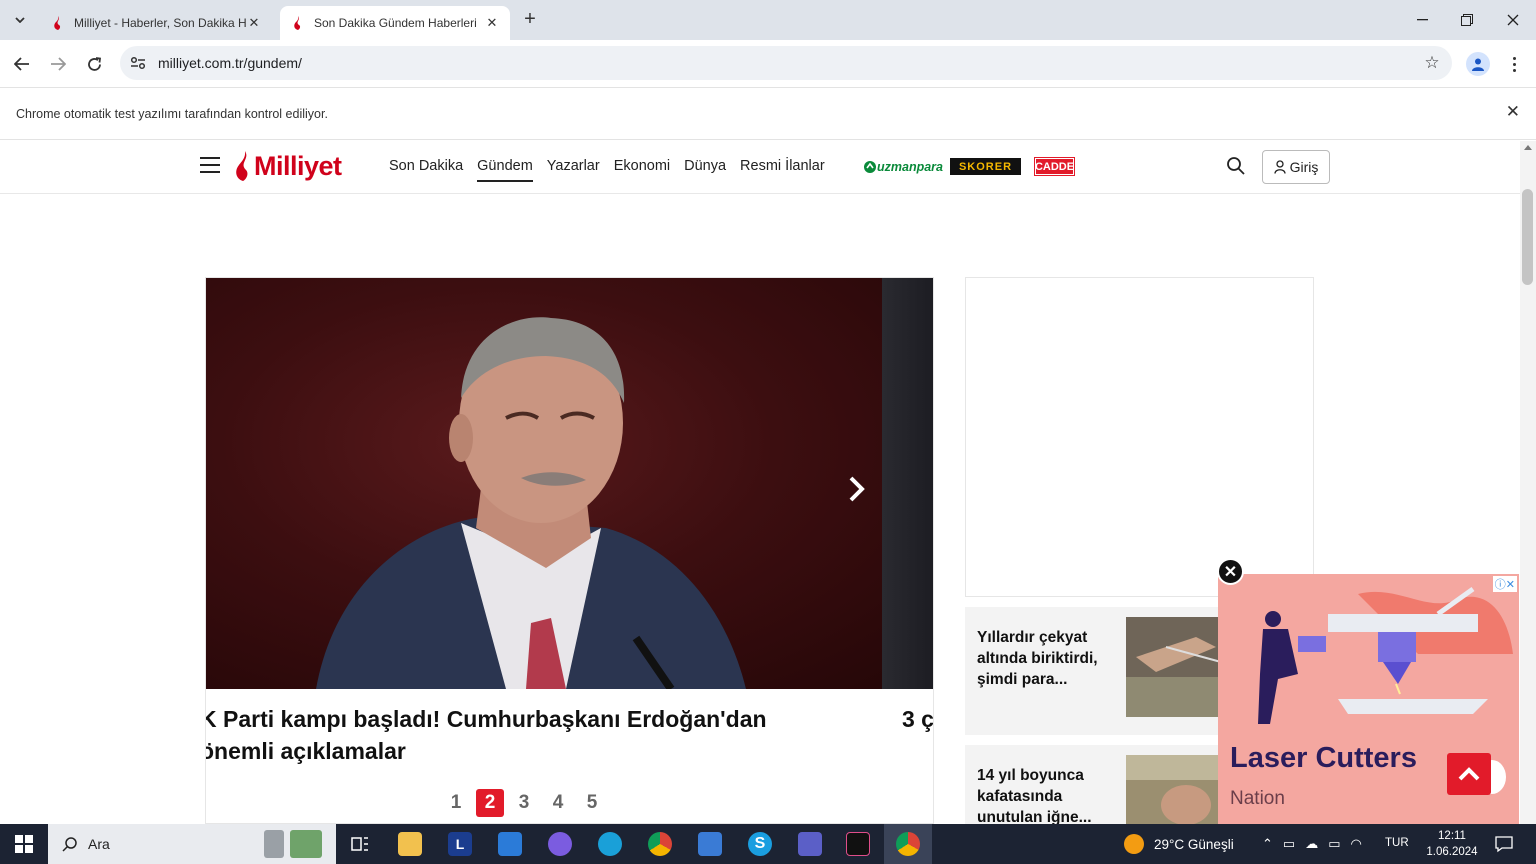 Image resolution: width=1536 pixels, height=864 pixels. Describe the element at coordinates (1452, 844) in the screenshot. I see `clock: 12:11 1.06.2024` at that location.